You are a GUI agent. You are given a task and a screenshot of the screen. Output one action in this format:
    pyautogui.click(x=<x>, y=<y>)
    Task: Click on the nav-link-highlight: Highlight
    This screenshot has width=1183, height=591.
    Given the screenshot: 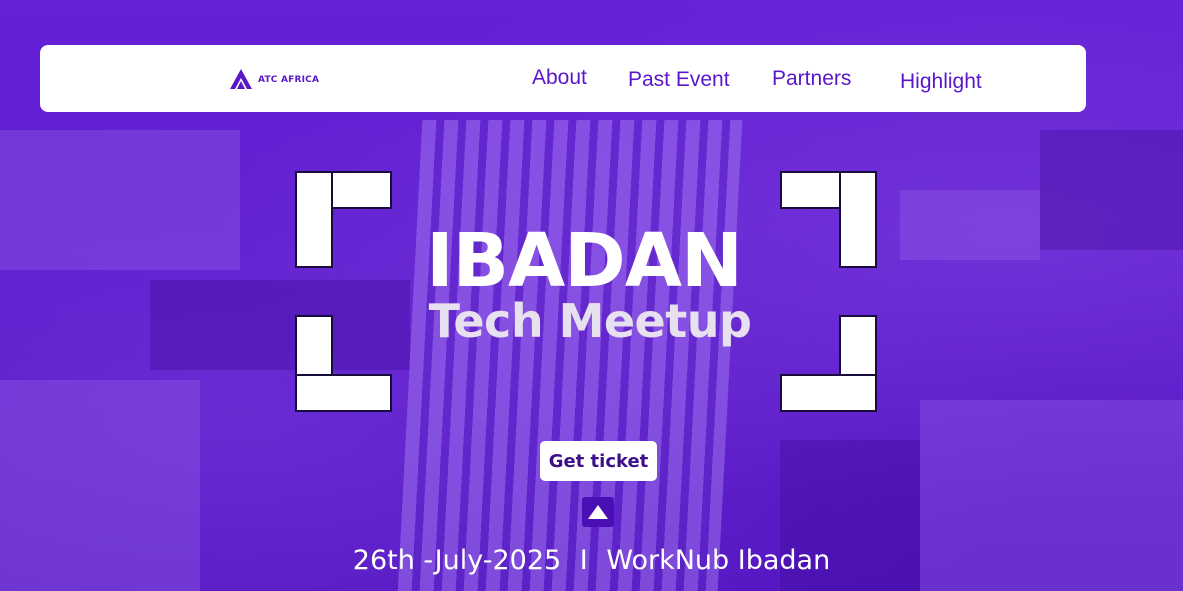 What is the action you would take?
    pyautogui.click(x=941, y=82)
    